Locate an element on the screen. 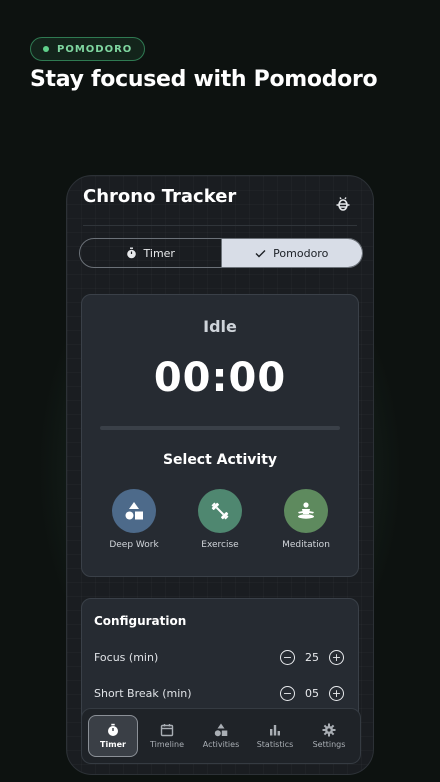 Image resolution: width=440 pixels, height=782 pixels. short-break-stepper: − 05 + is located at coordinates (312, 693).